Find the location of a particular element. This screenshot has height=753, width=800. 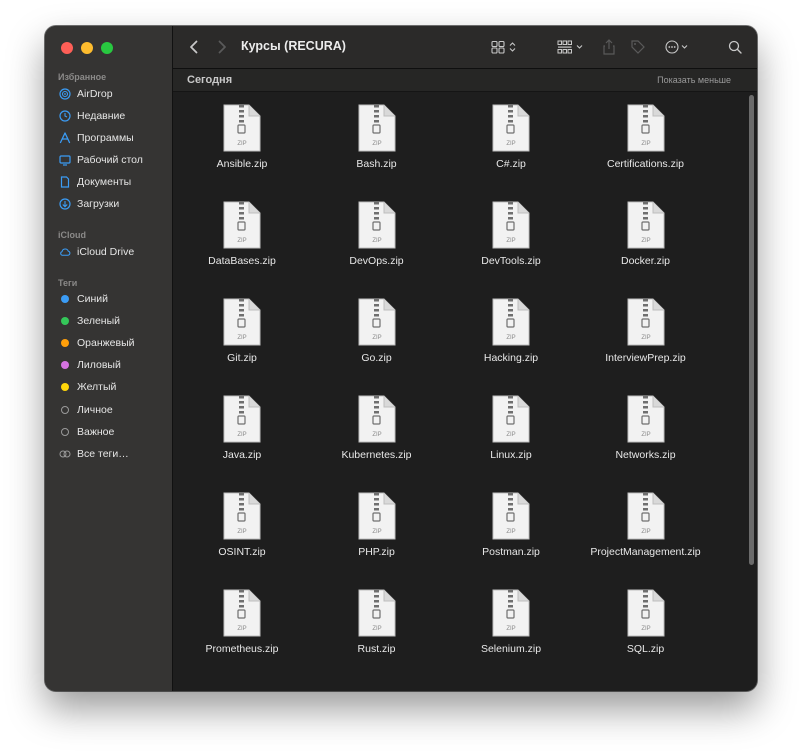

apps-icon is located at coordinates (65, 138).